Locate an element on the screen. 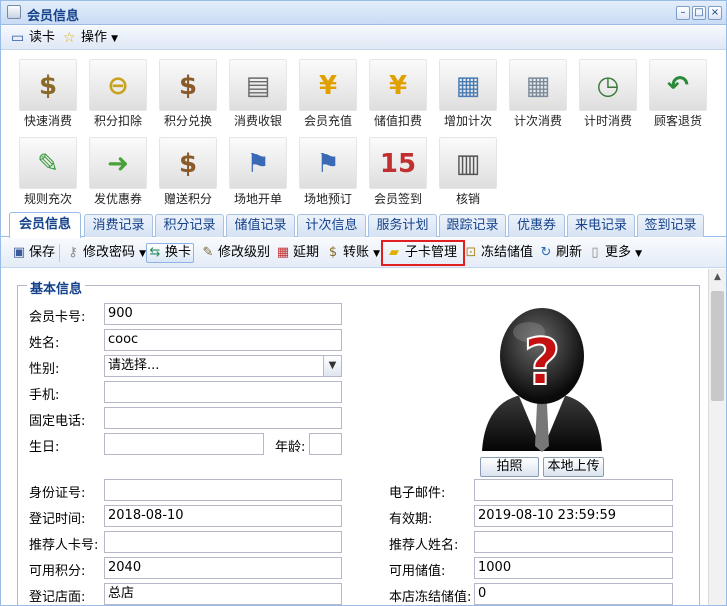 Image resolution: width=727 pixels, height=606 pixels. key-icon: ⚷ is located at coordinates (73, 252).